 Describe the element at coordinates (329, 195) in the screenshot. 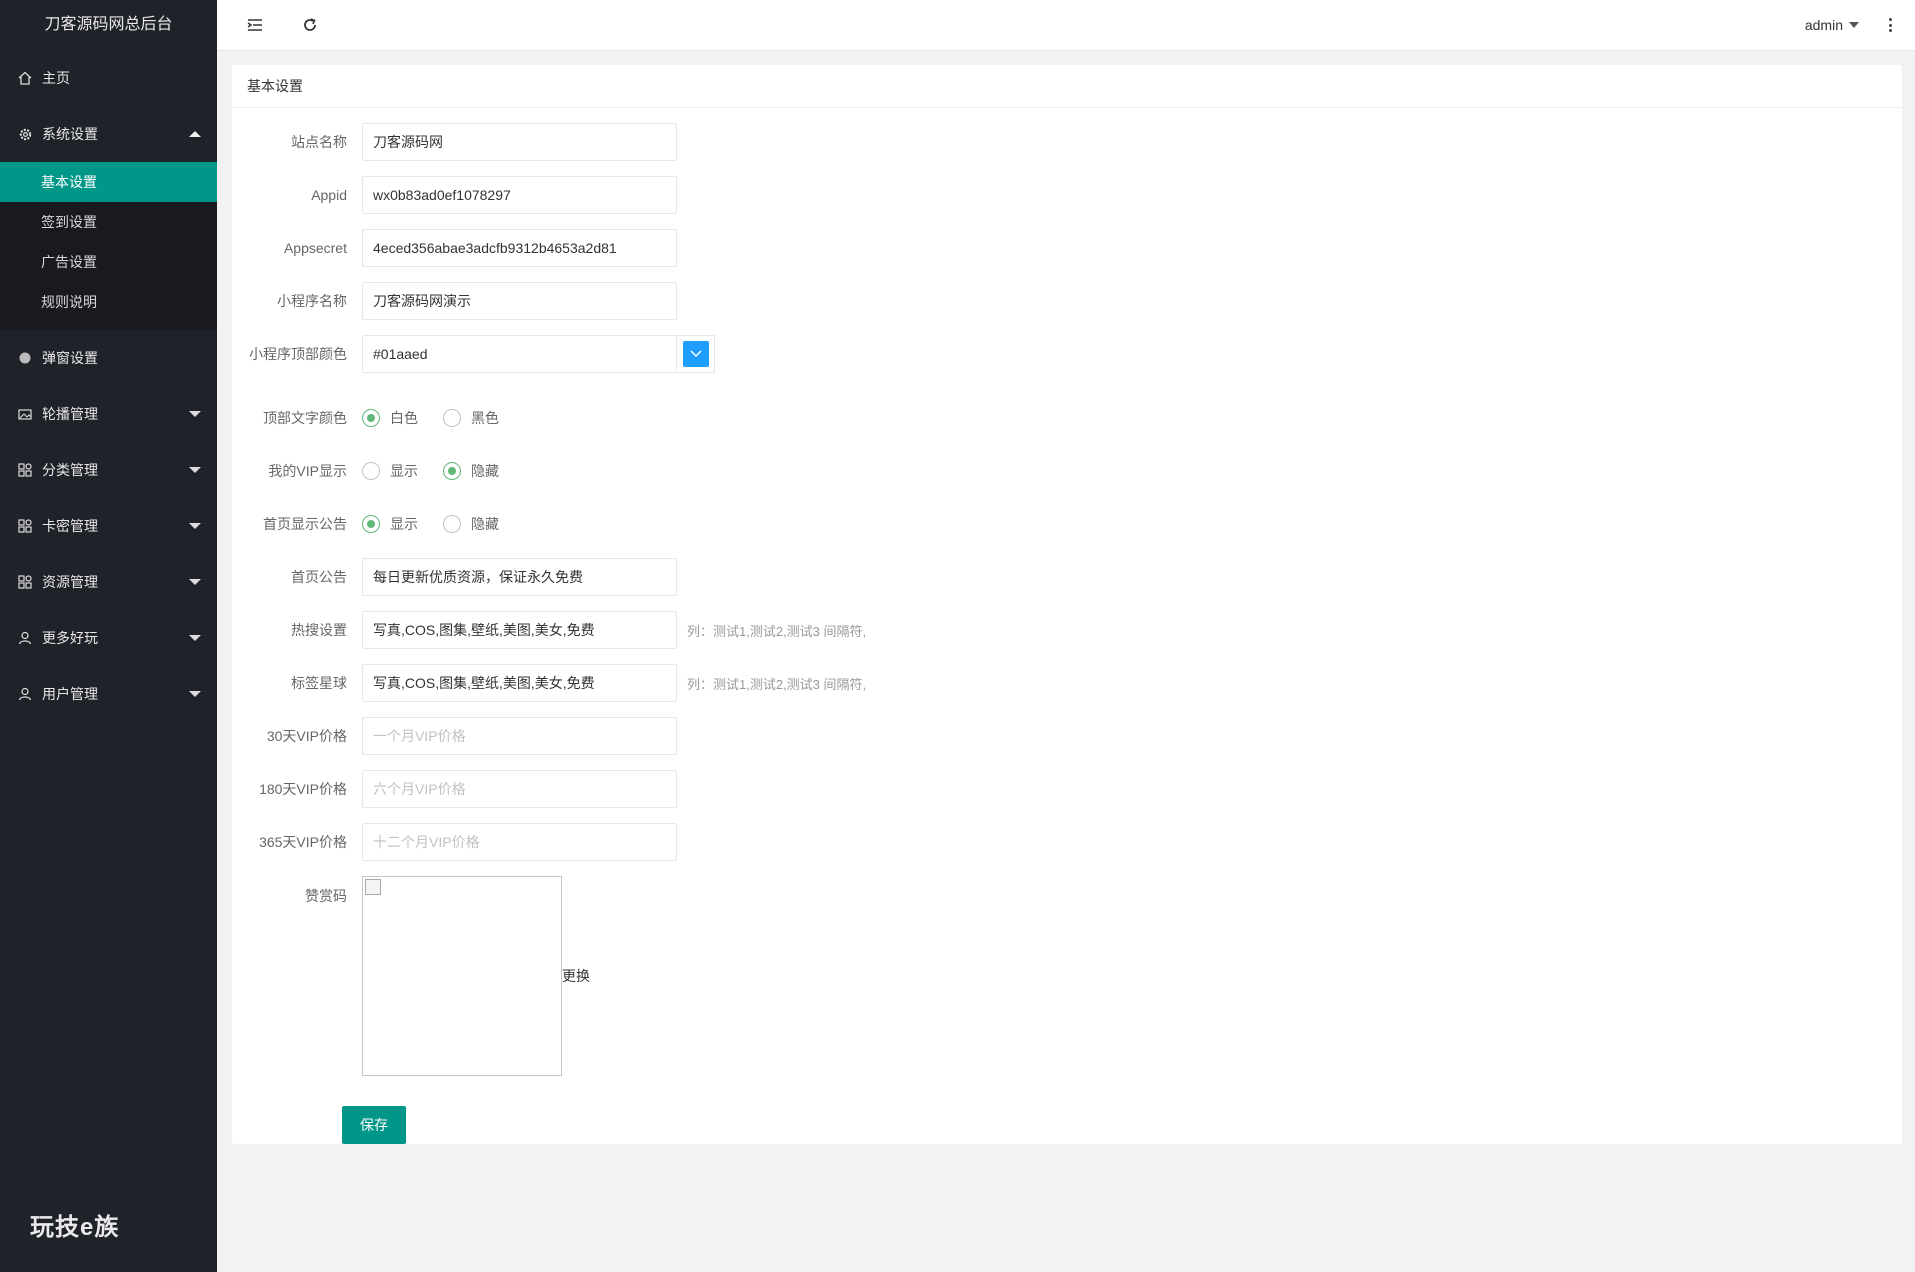

I see `form-label: Appid` at that location.